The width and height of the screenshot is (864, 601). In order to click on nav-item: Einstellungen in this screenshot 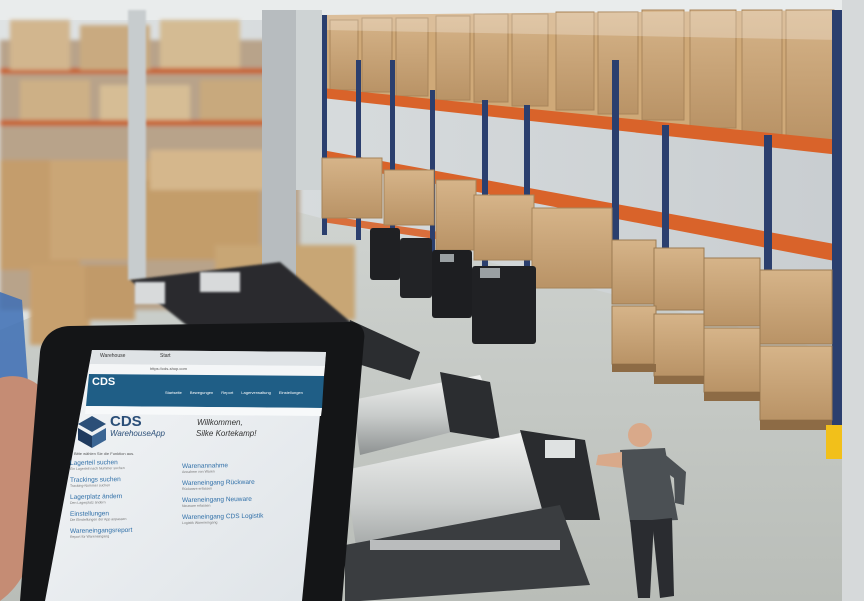, I will do `click(291, 392)`.